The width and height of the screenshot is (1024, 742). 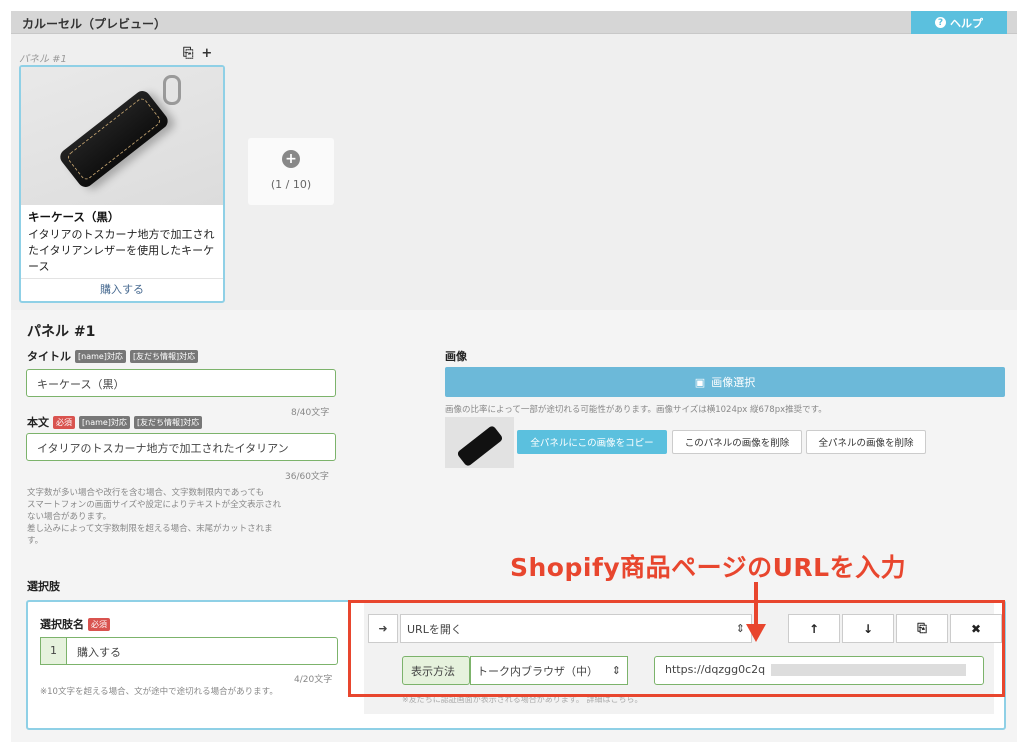 I want to click on card-buy-link: 購入する, so click(x=122, y=289).